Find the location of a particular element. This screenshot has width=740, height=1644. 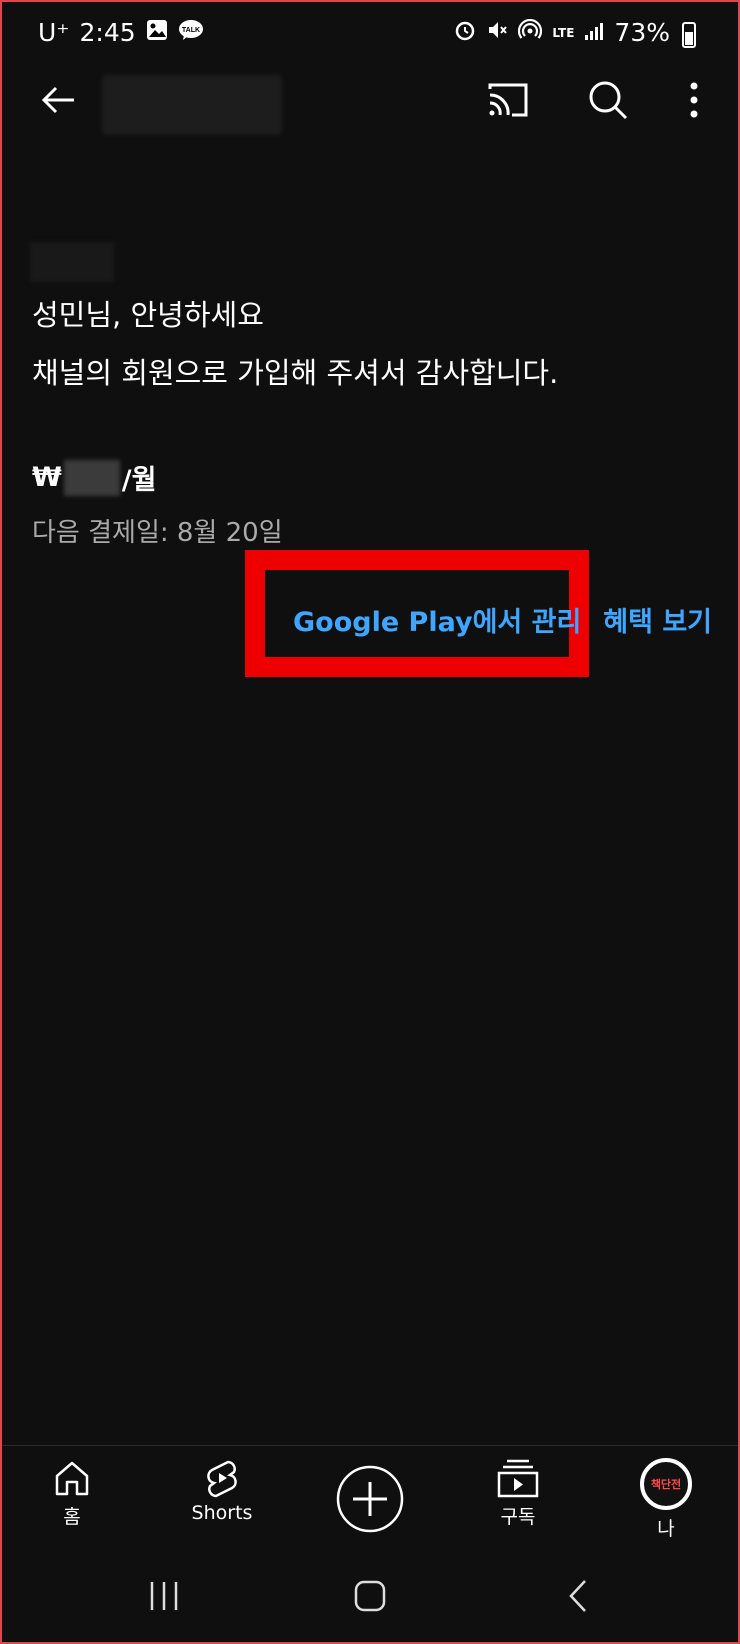

channel-badge-redacted is located at coordinates (72, 262).